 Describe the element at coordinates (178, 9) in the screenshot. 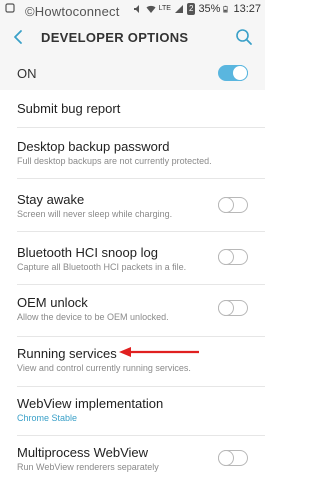

I see `signal-icon` at that location.